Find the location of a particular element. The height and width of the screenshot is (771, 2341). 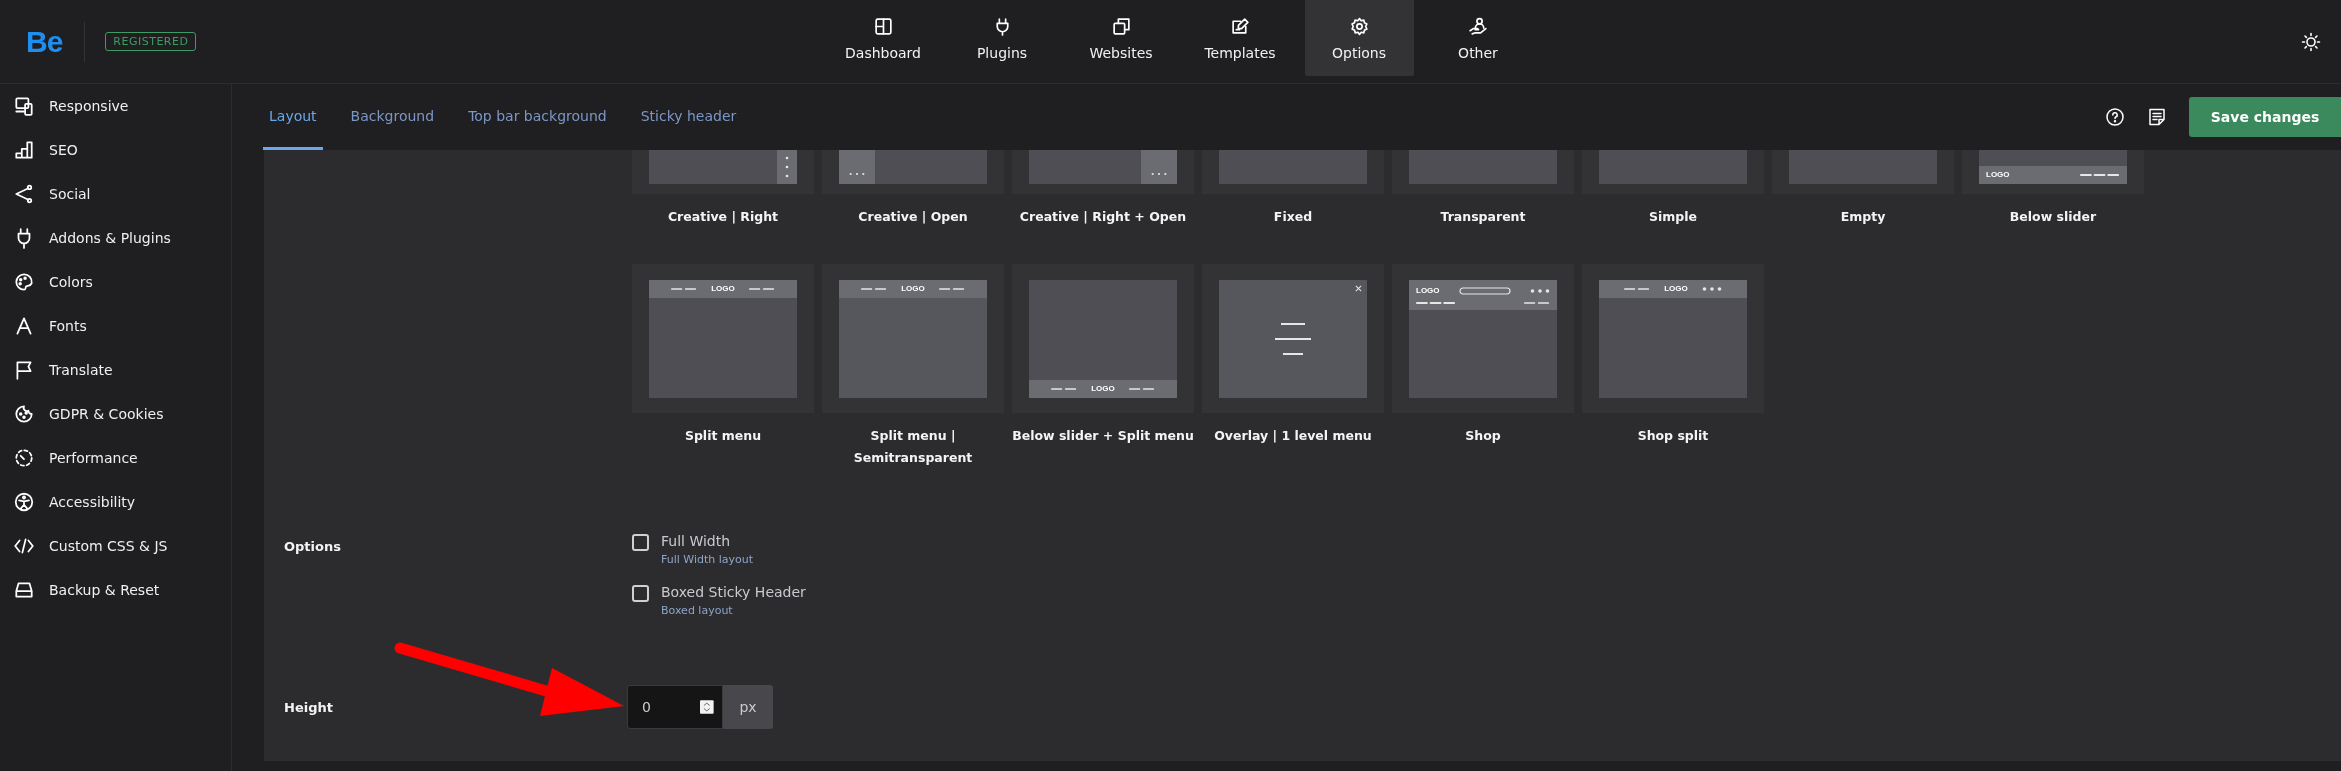

palette-icon is located at coordinates (24, 282).